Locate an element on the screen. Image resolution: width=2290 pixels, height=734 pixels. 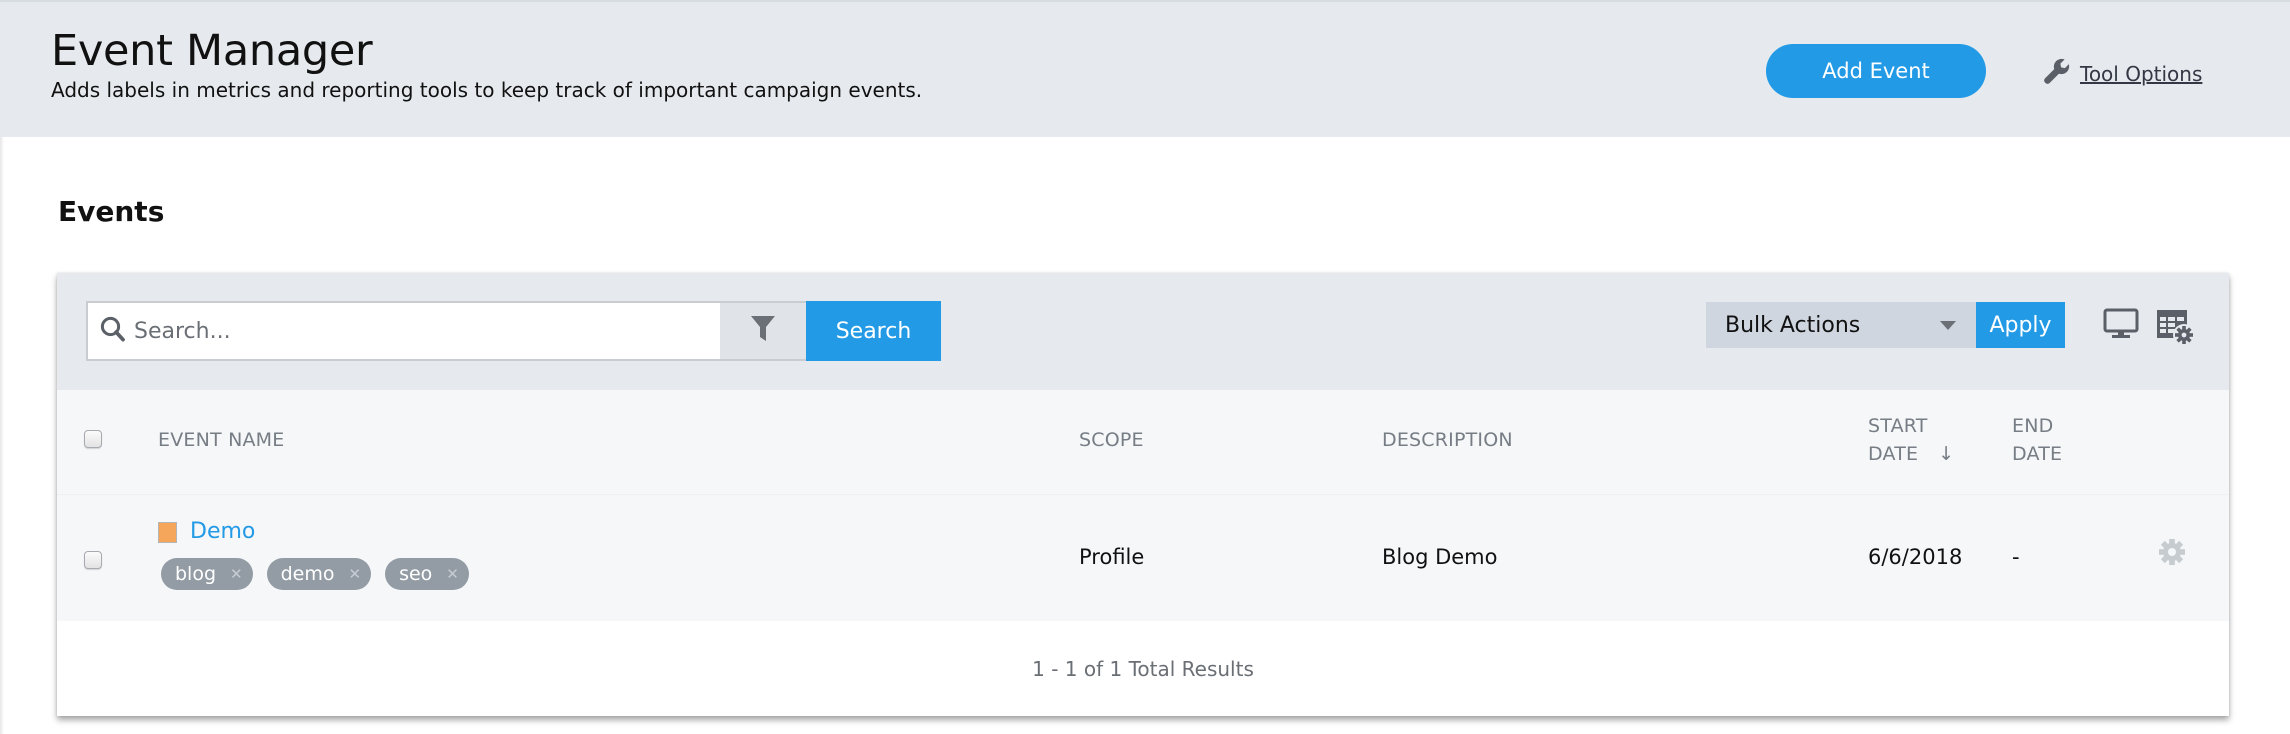
select-all-checkbox is located at coordinates (93, 439).